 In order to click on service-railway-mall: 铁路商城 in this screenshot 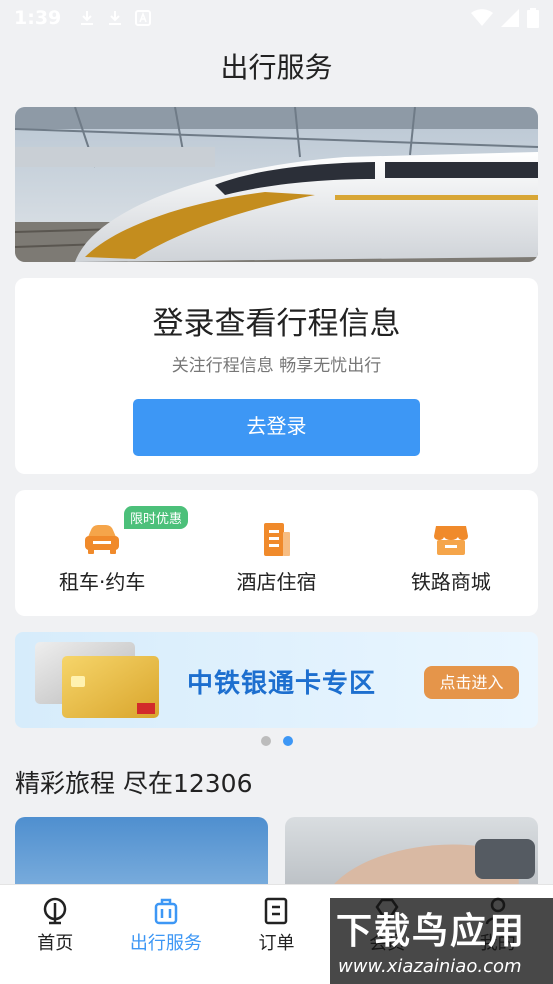, I will do `click(451, 553)`.